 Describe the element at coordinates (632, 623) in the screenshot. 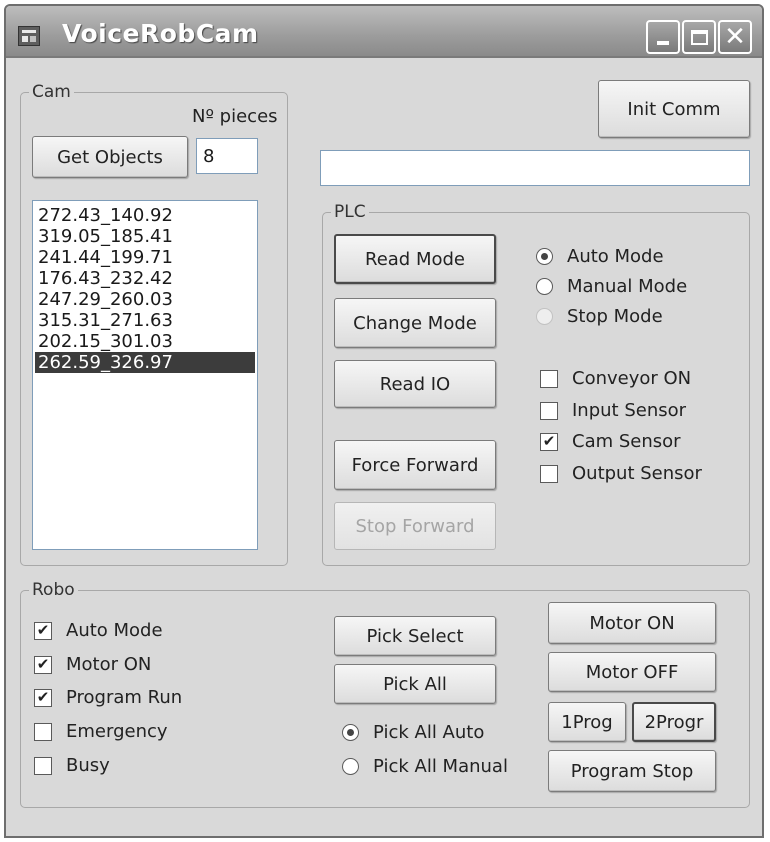

I see `motor-on-button: Motor ON` at that location.